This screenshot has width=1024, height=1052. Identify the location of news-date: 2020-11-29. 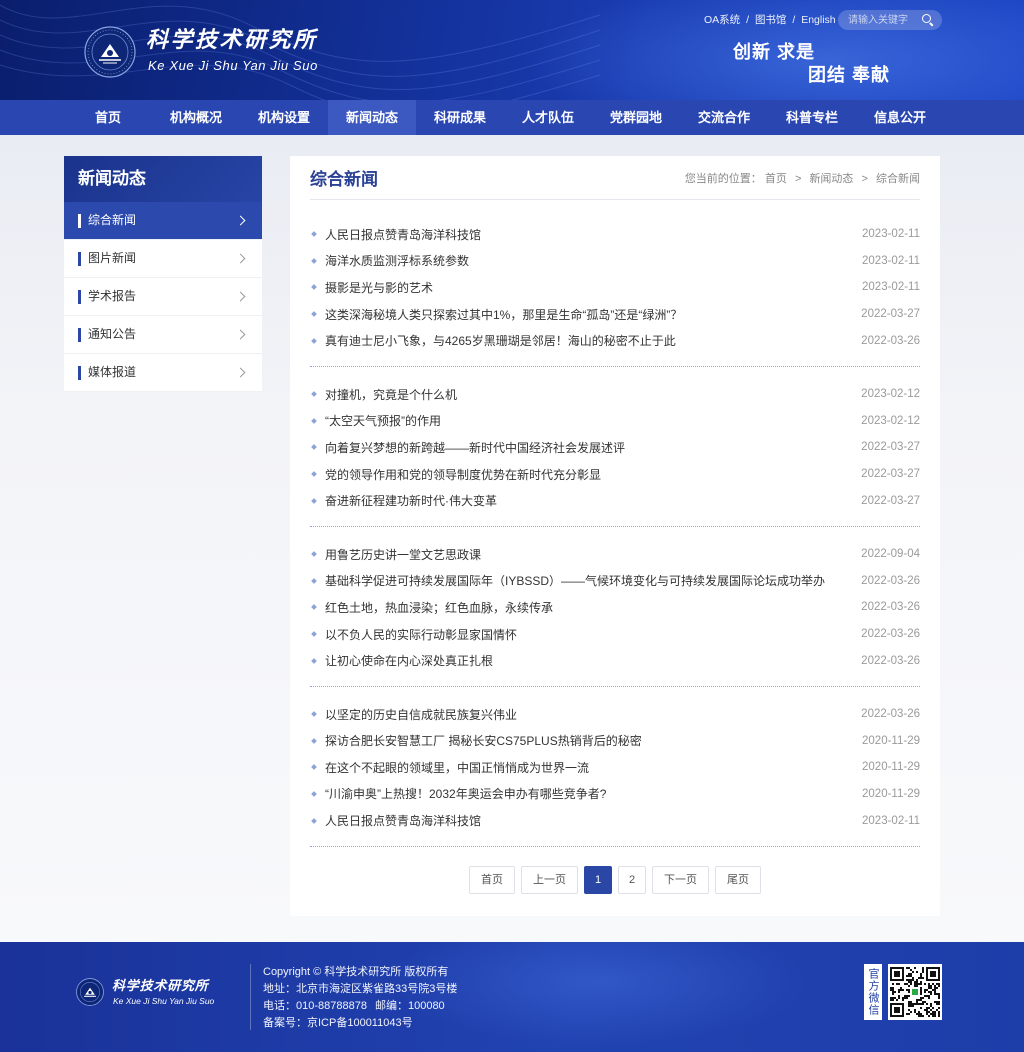
(891, 793).